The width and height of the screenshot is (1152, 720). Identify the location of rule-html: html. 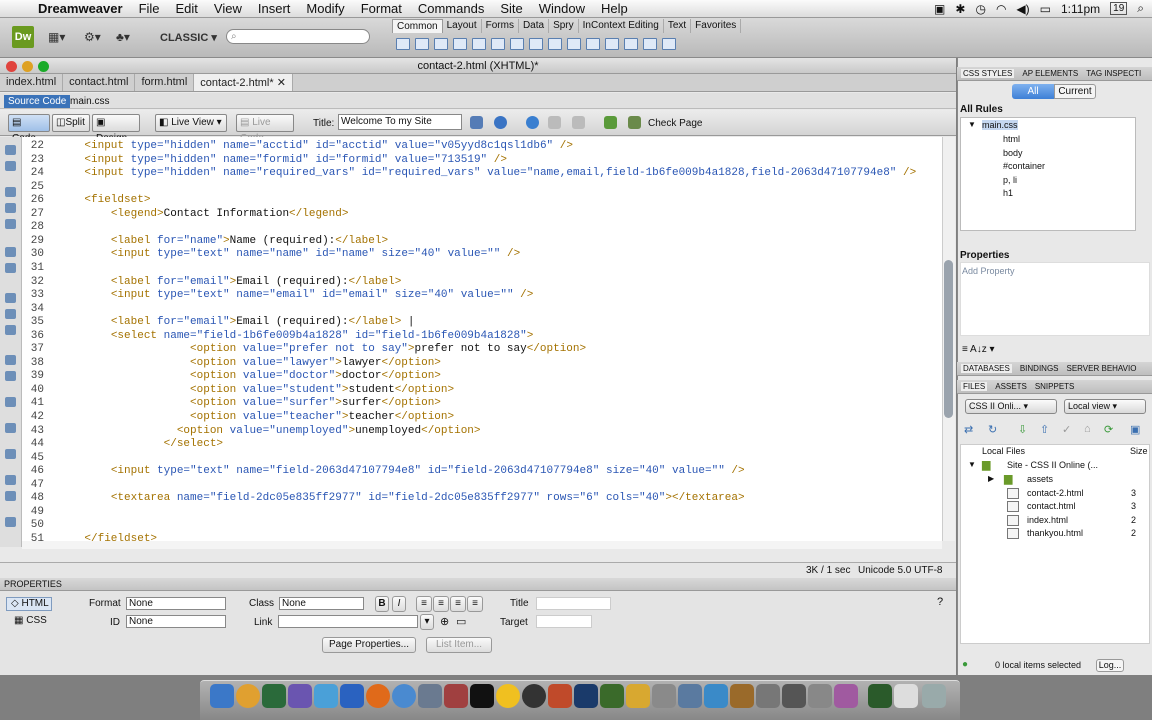
(1011, 139).